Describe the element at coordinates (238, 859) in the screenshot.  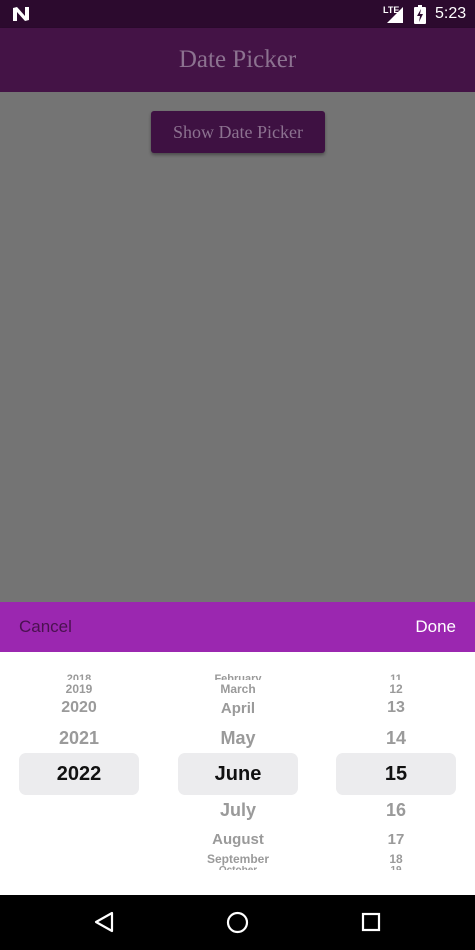
I see `month-option: September` at that location.